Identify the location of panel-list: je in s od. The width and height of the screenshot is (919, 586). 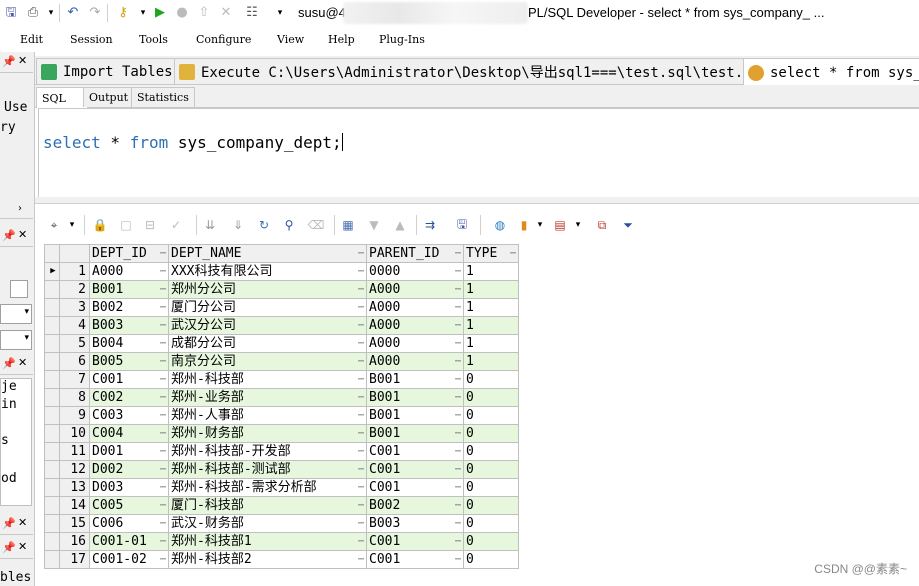
(16, 442).